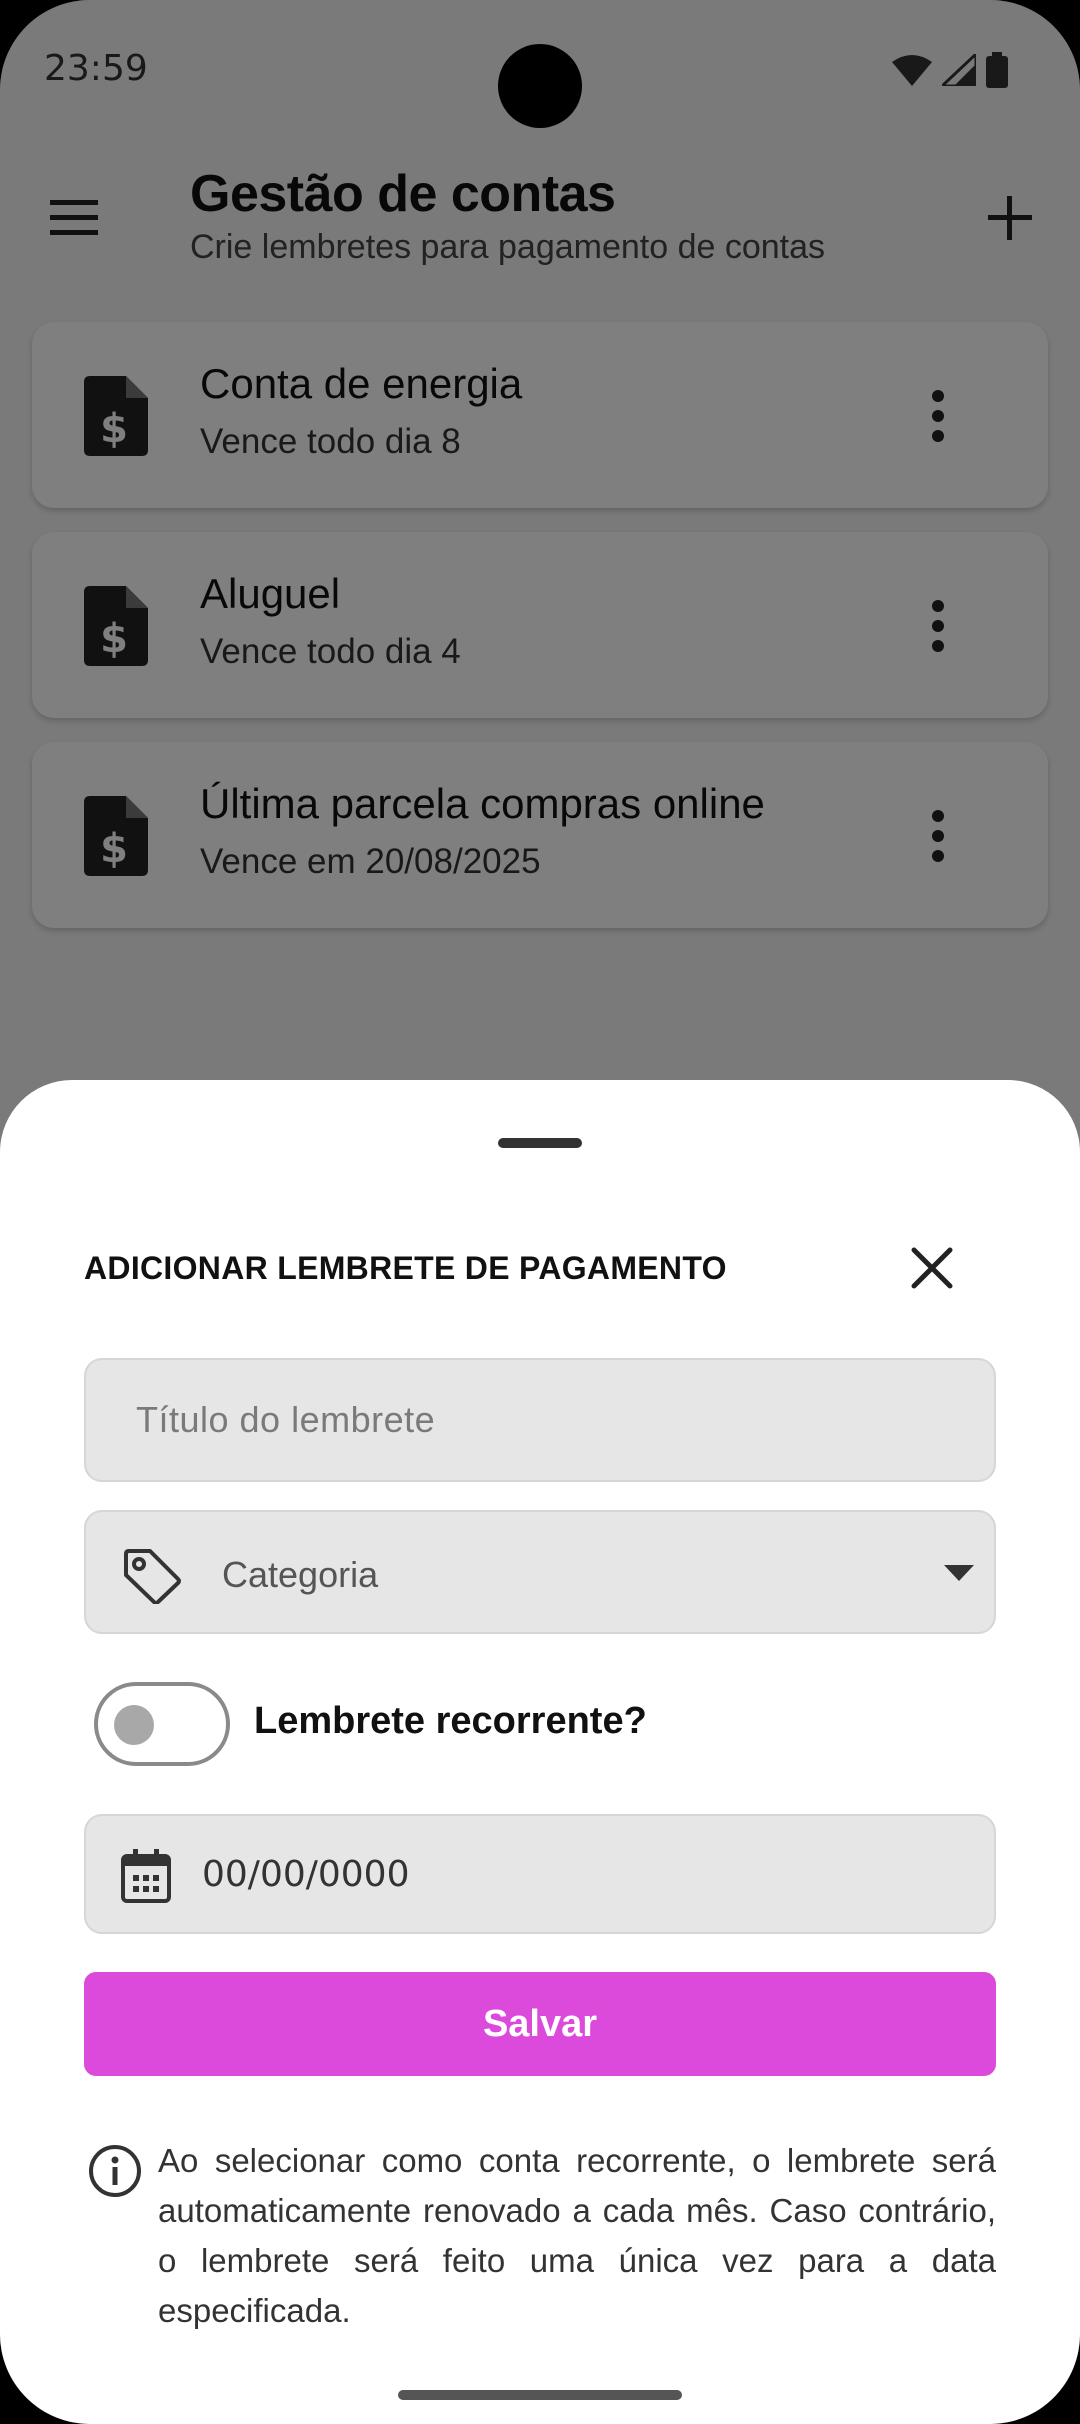  I want to click on drag-handle, so click(540, 1143).